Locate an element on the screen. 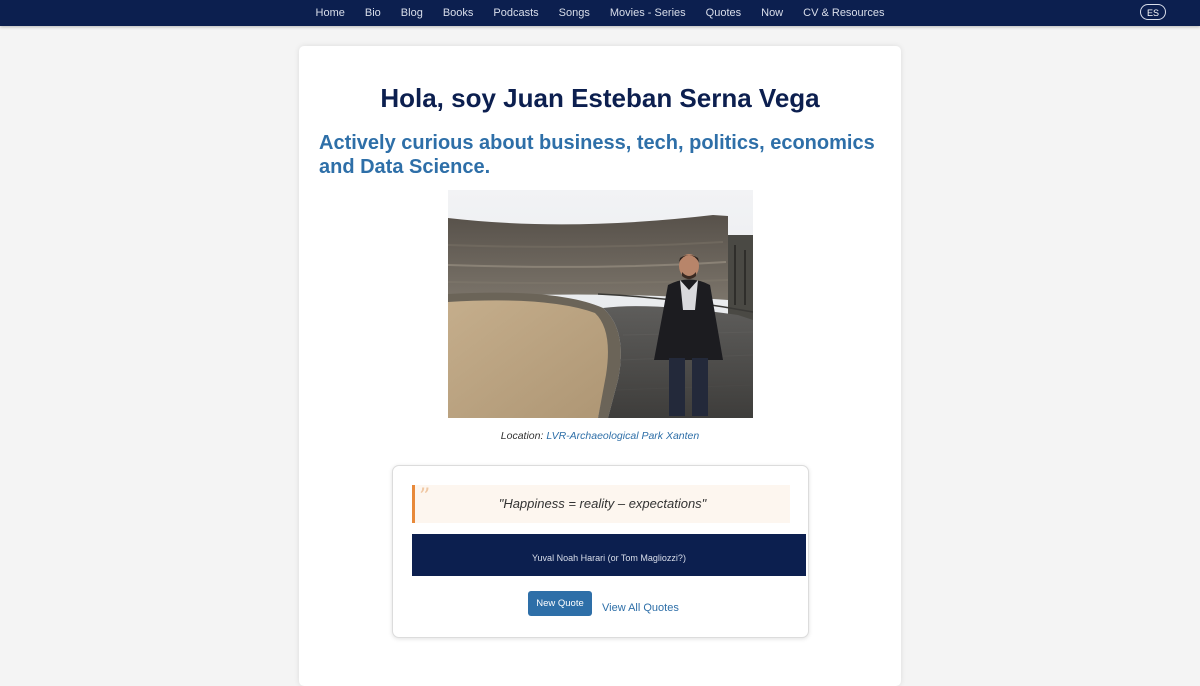  quote-author: Yuval Noah Harari (or Tom Magliozzi?) is located at coordinates (609, 558).